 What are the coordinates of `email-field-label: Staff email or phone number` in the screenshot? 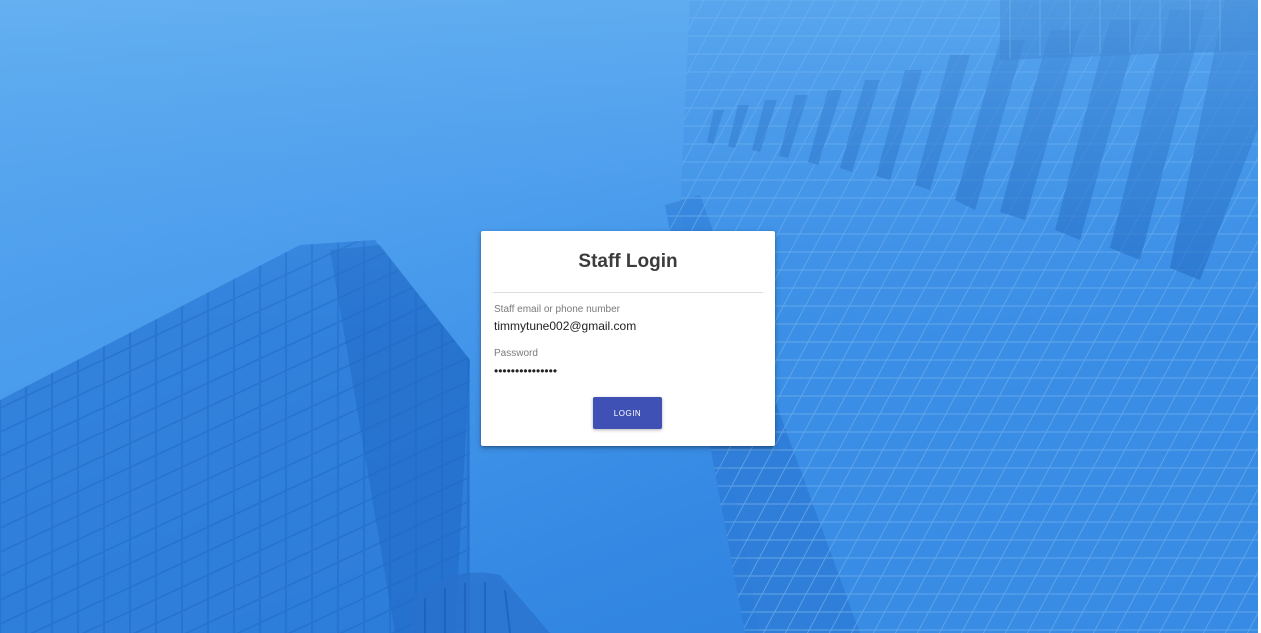 It's located at (557, 309).